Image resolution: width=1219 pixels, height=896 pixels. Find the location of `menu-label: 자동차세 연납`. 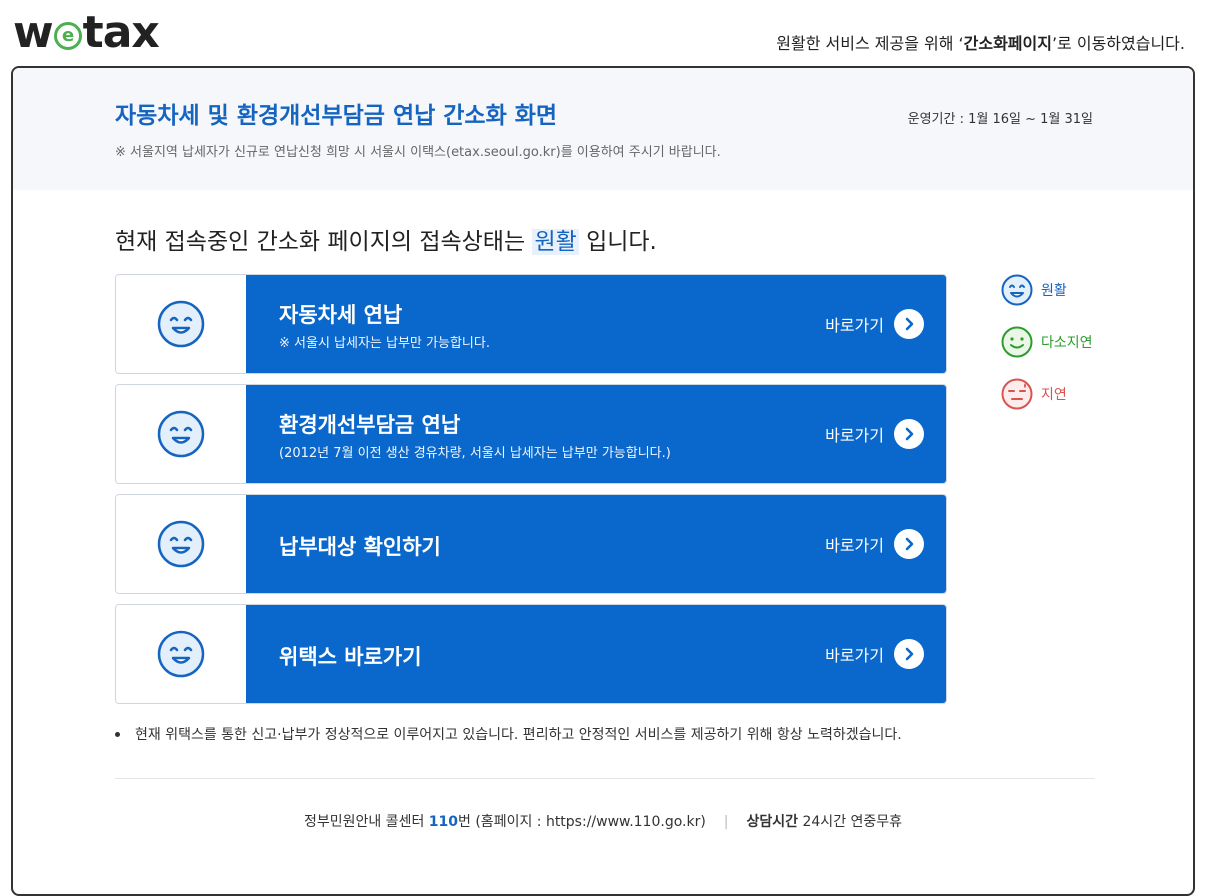

menu-label: 자동차세 연납 is located at coordinates (341, 315).